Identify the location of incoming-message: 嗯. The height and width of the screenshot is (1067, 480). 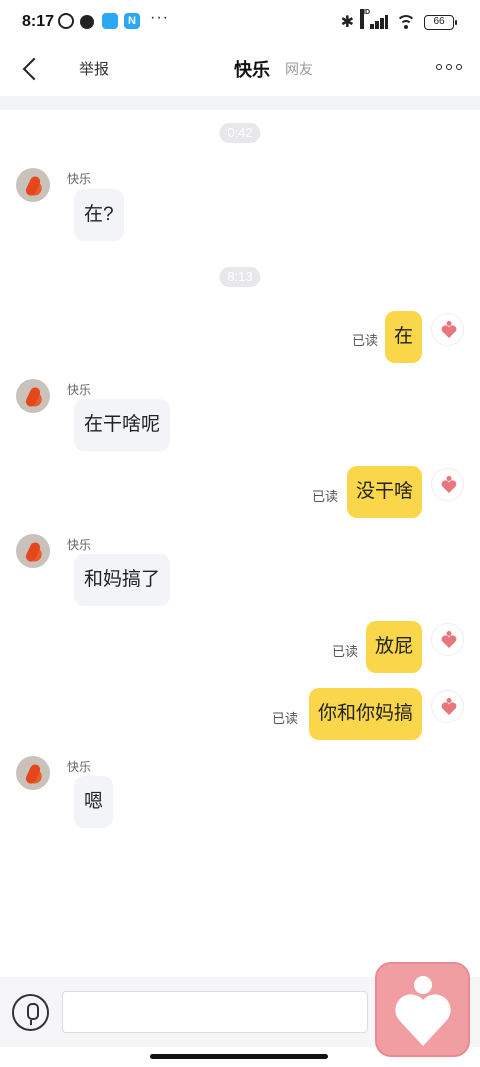
(94, 802).